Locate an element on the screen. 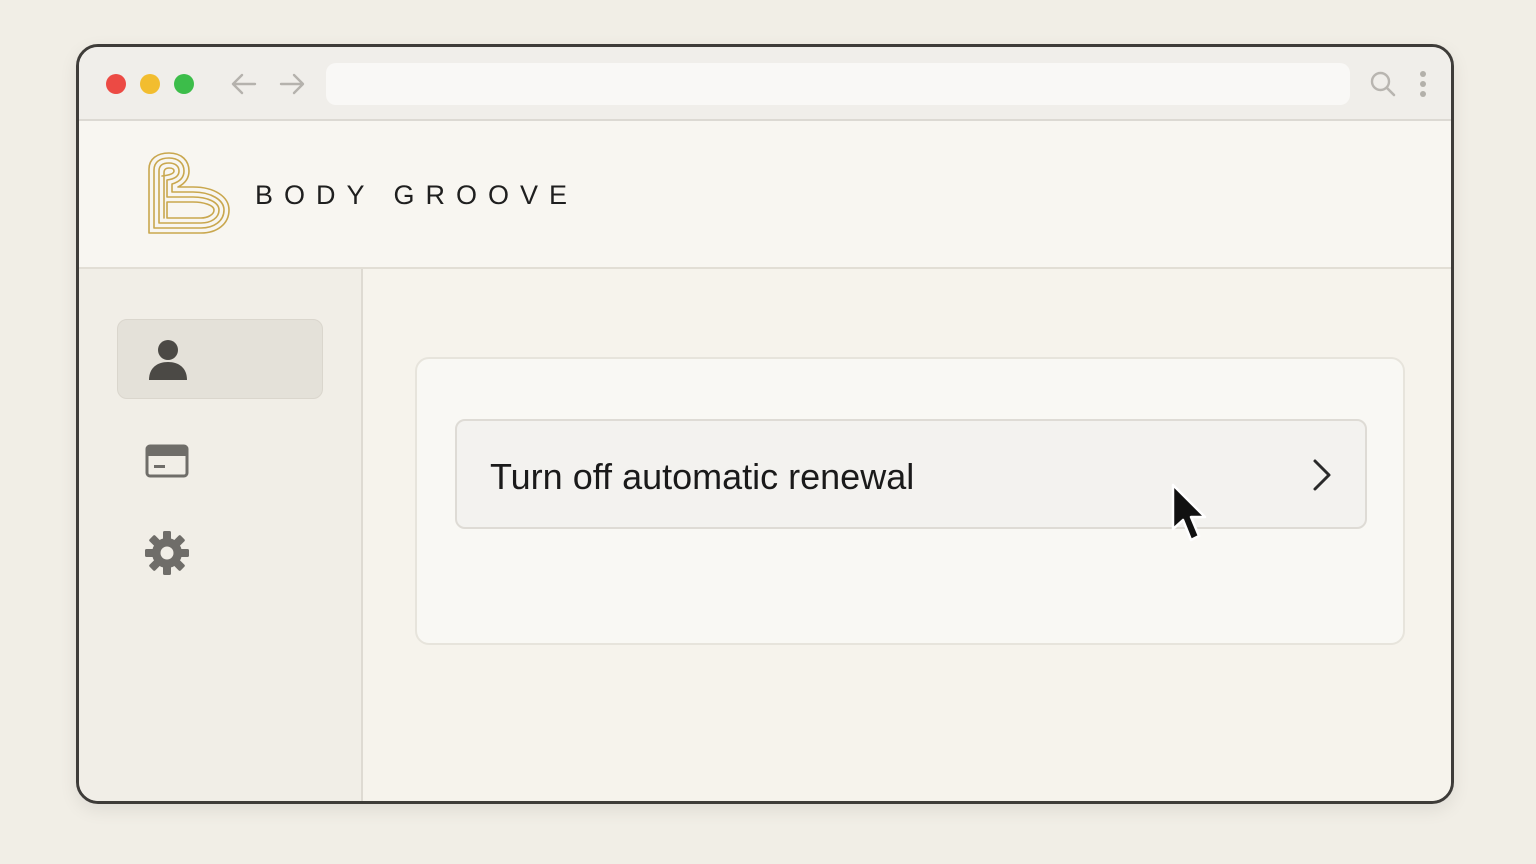 The width and height of the screenshot is (1536, 864). sidebar is located at coordinates (221, 535).